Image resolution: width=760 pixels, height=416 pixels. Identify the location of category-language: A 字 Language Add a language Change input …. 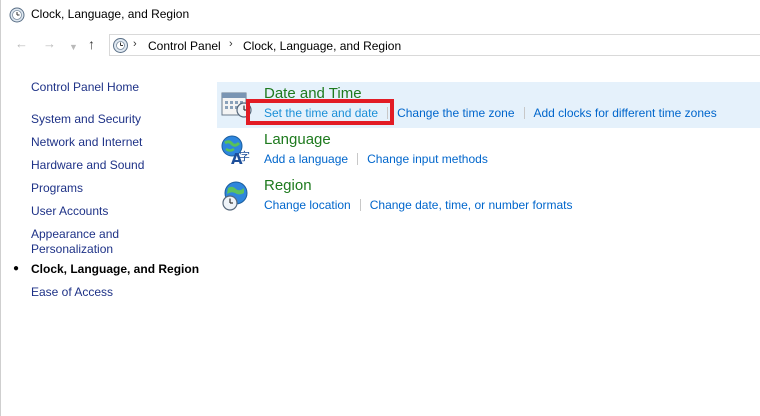
(488, 151).